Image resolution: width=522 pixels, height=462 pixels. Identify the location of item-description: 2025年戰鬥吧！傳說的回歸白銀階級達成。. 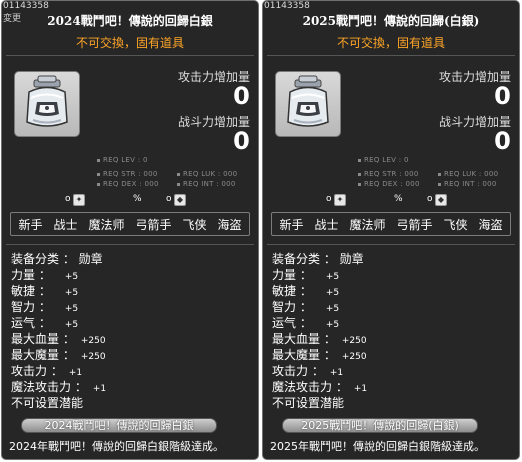
(377, 446).